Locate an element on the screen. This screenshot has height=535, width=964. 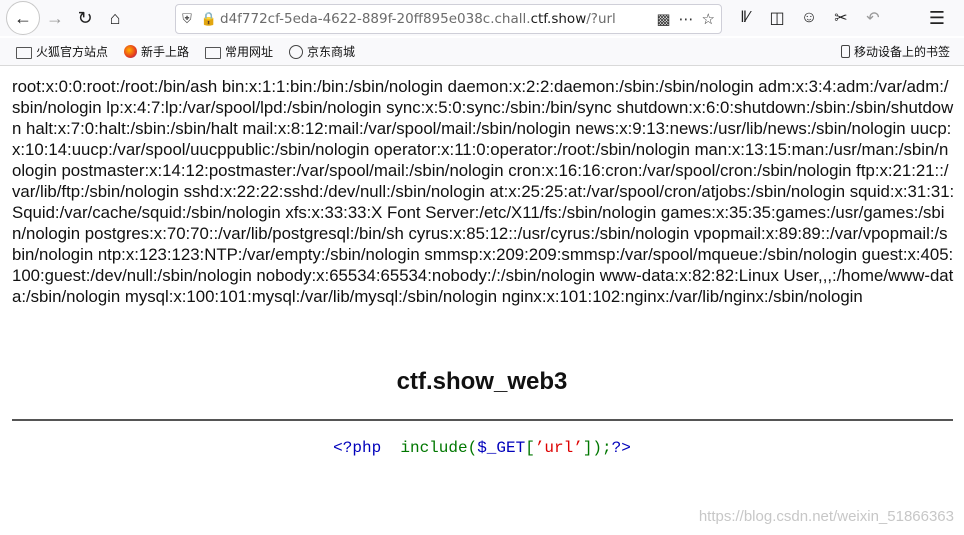
qr-code-icon: ▩ is located at coordinates (663, 19).